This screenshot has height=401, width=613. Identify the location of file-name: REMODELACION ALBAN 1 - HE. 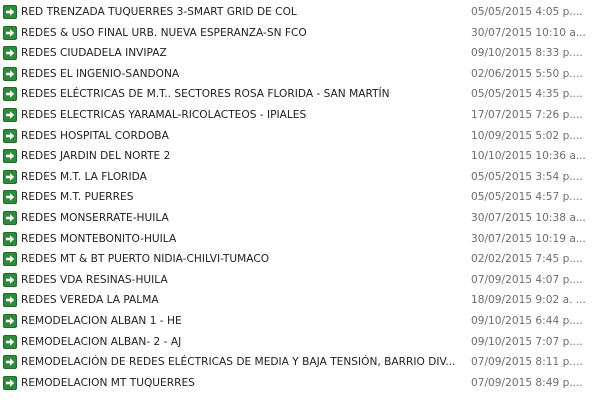
(101, 320).